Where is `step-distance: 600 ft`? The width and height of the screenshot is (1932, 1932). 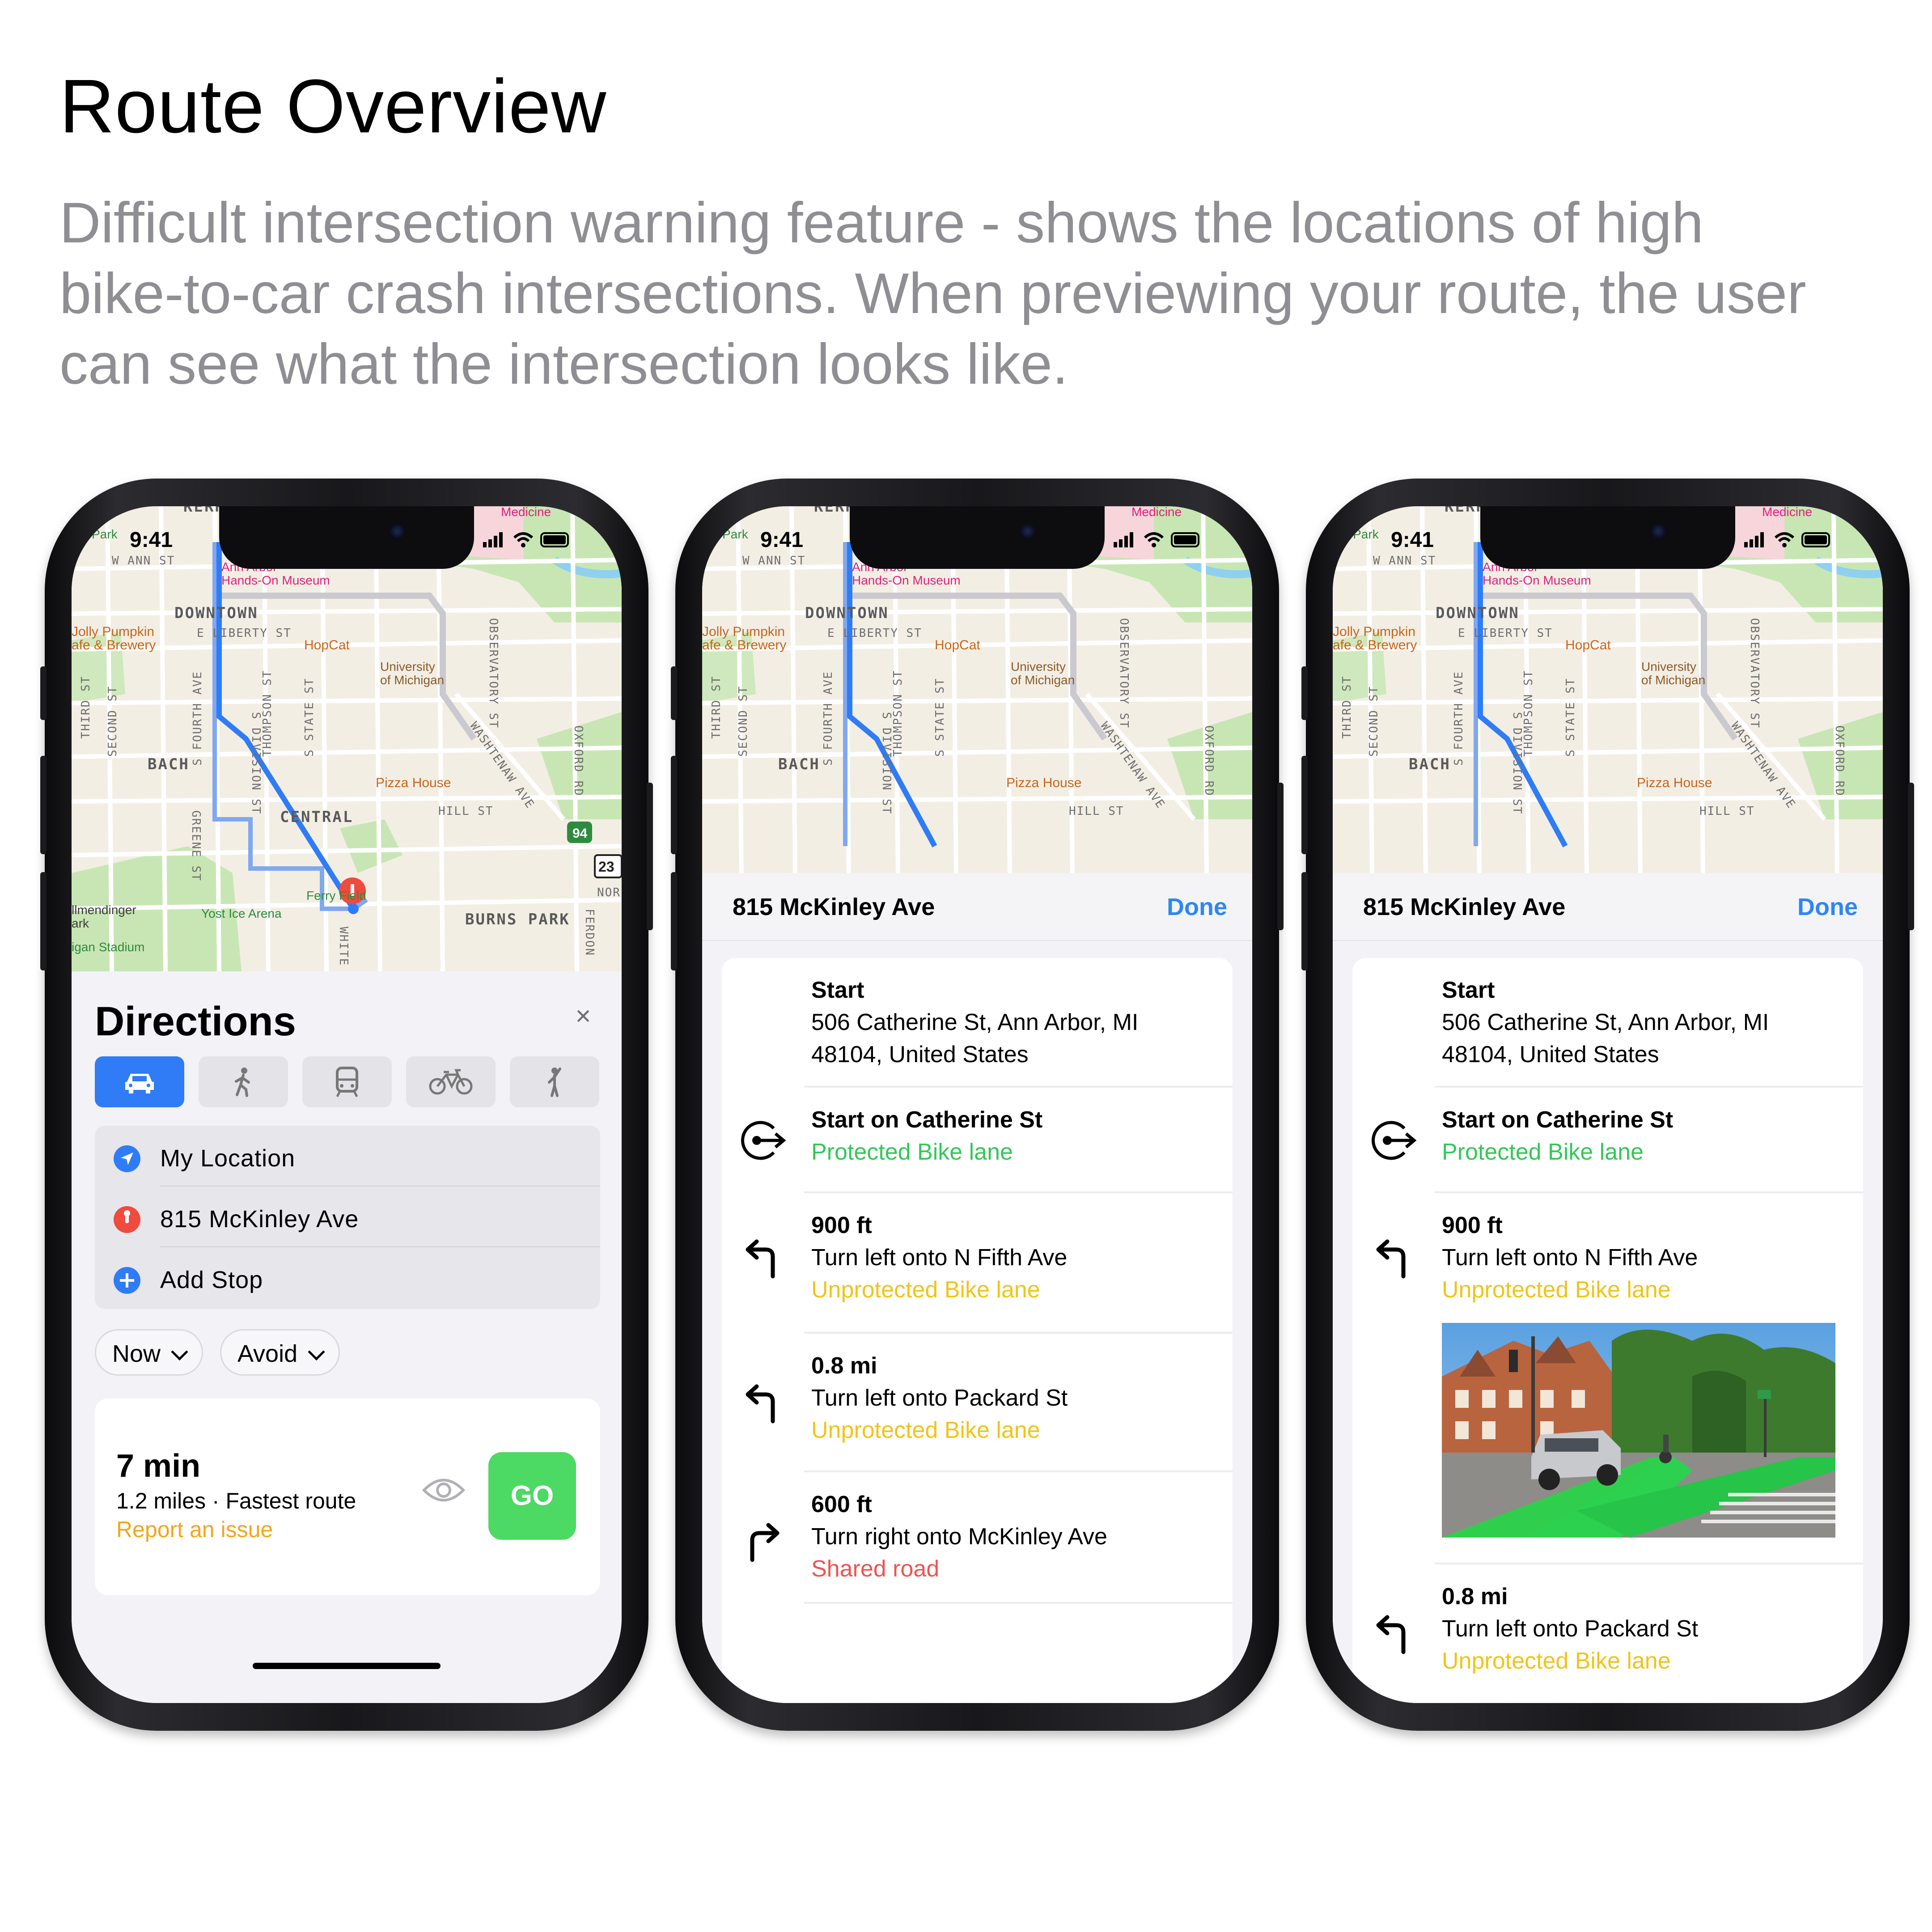
step-distance: 600 ft is located at coordinates (841, 1504).